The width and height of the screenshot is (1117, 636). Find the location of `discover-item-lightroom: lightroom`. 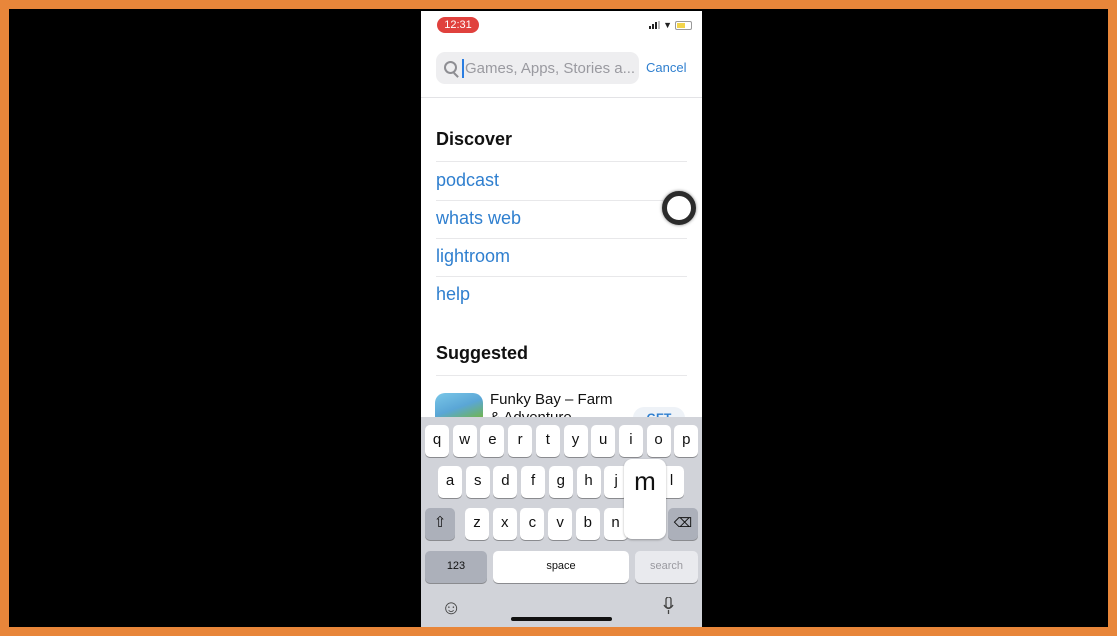

discover-item-lightroom: lightroom is located at coordinates (561, 257).